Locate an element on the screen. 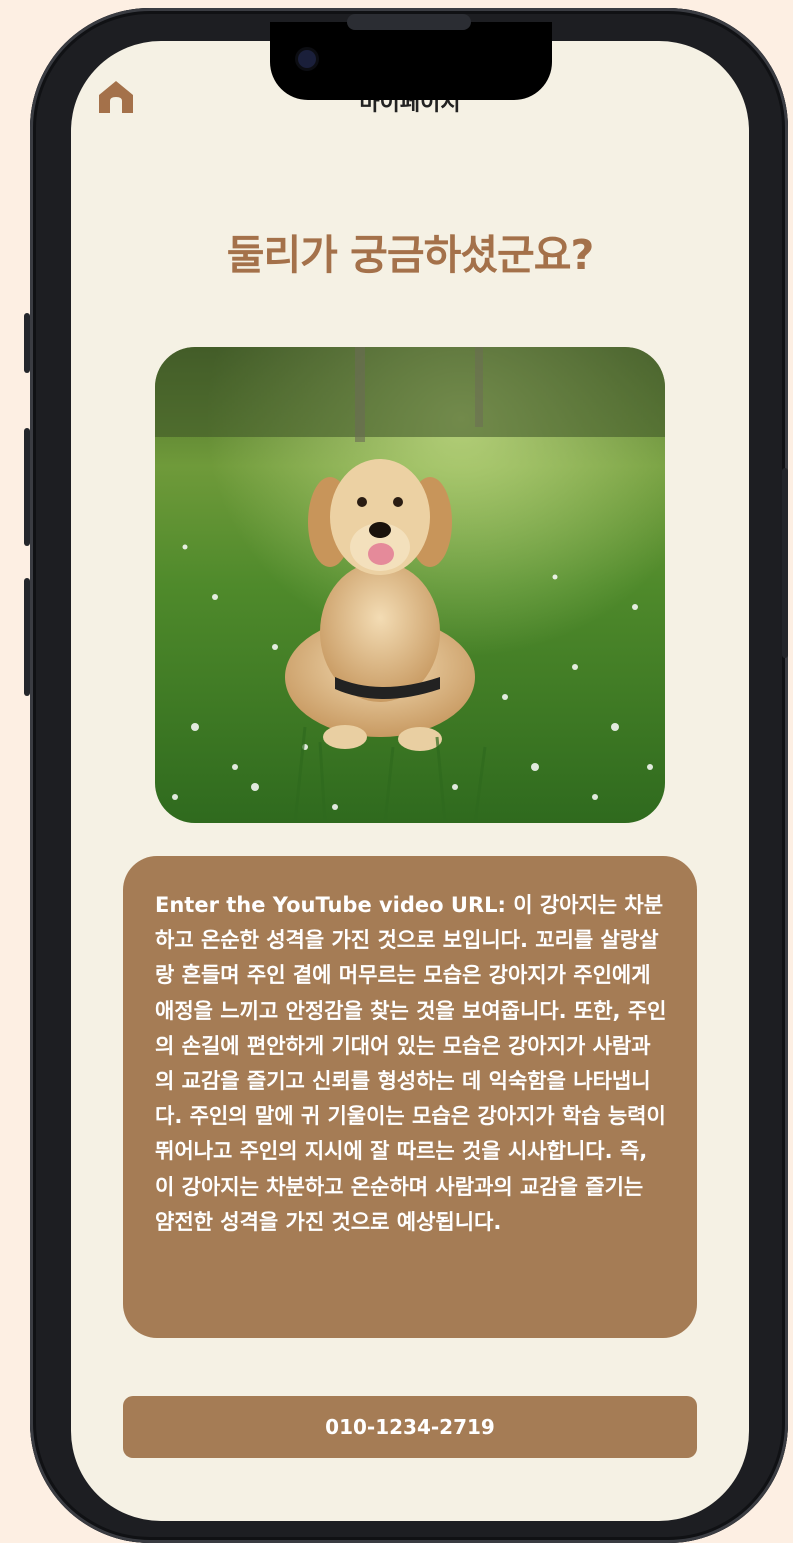 The image size is (793, 1543). power-button is located at coordinates (785, 563).